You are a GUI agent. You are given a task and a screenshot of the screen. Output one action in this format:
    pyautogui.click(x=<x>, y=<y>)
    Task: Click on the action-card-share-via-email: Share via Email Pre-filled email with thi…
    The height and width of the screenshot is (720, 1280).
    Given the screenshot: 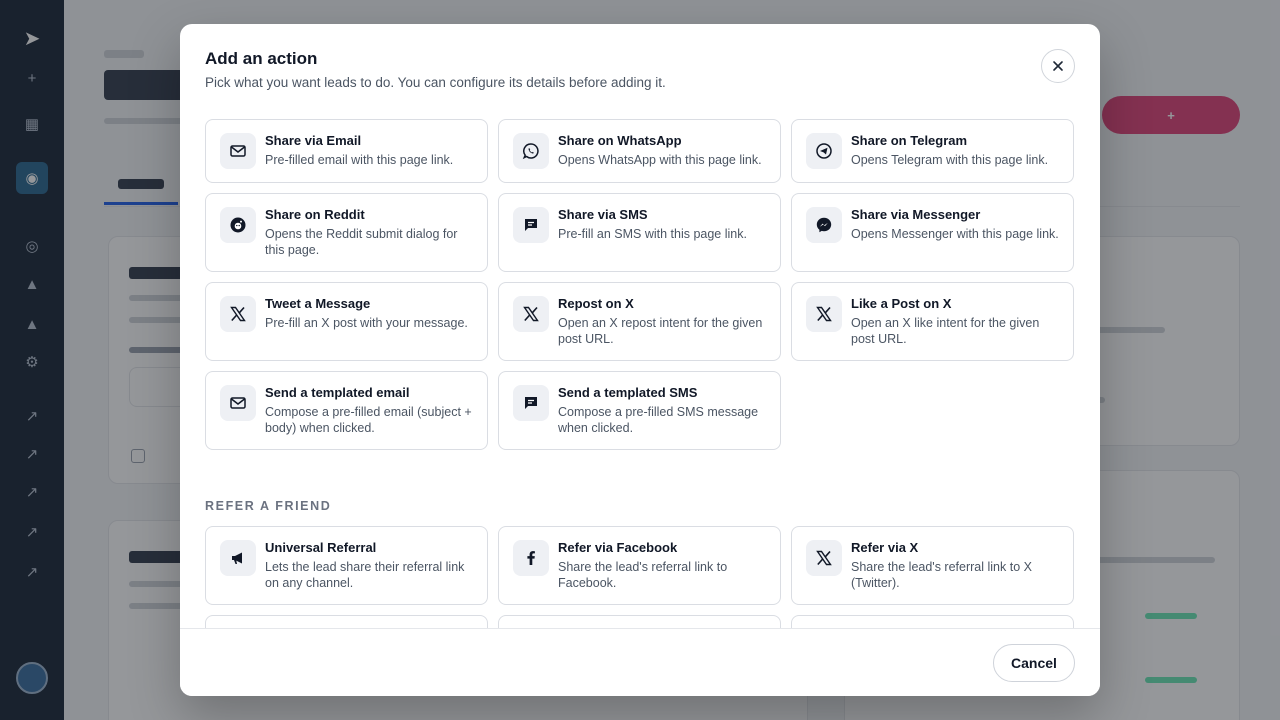 What is the action you would take?
    pyautogui.click(x=346, y=151)
    